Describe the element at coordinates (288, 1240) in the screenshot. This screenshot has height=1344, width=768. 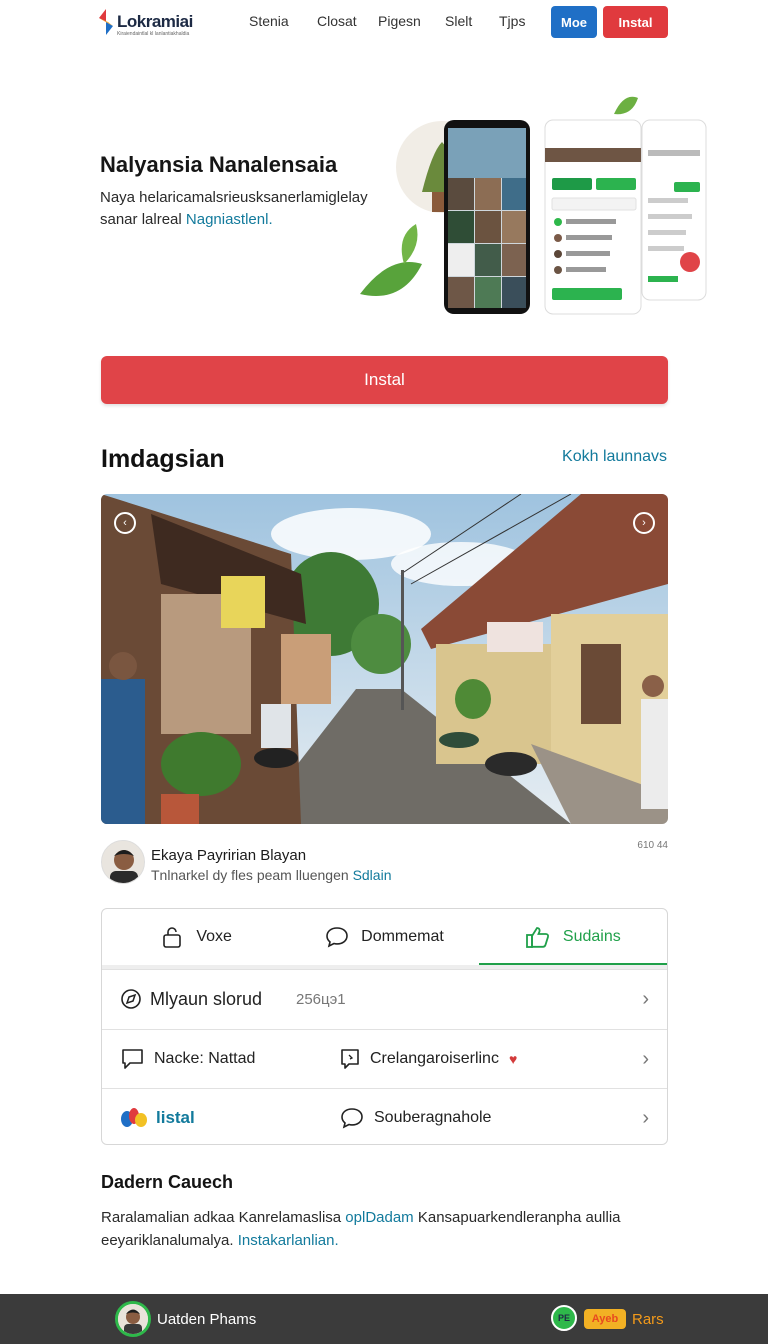
I see `details-link-2: Instakarlanlian.` at that location.